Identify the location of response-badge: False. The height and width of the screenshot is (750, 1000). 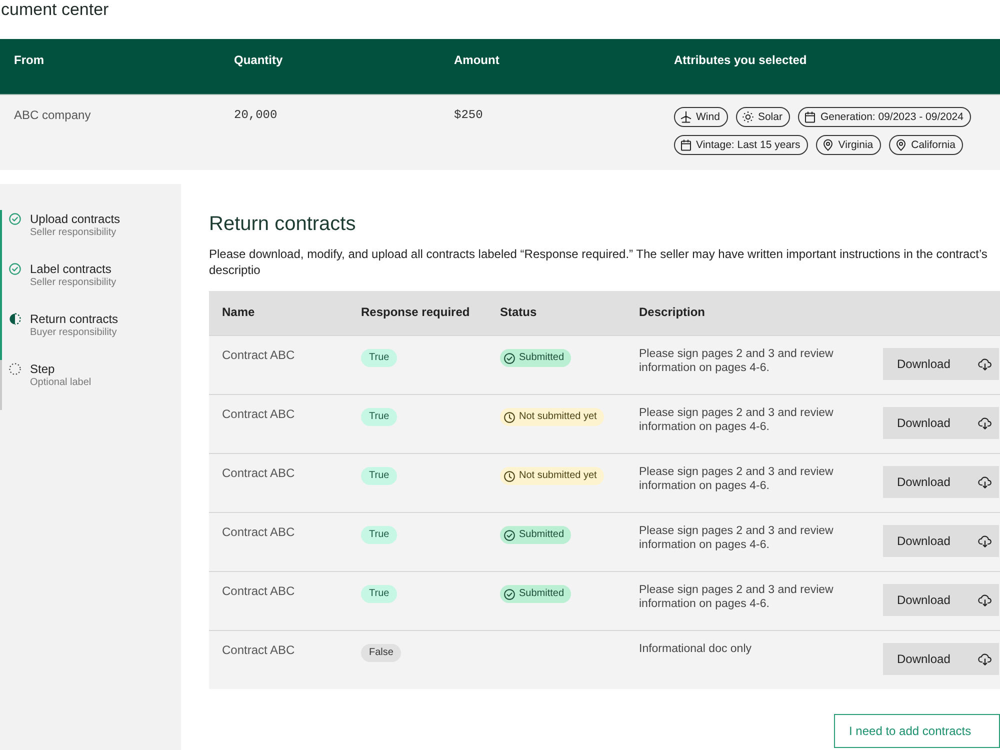
(381, 653).